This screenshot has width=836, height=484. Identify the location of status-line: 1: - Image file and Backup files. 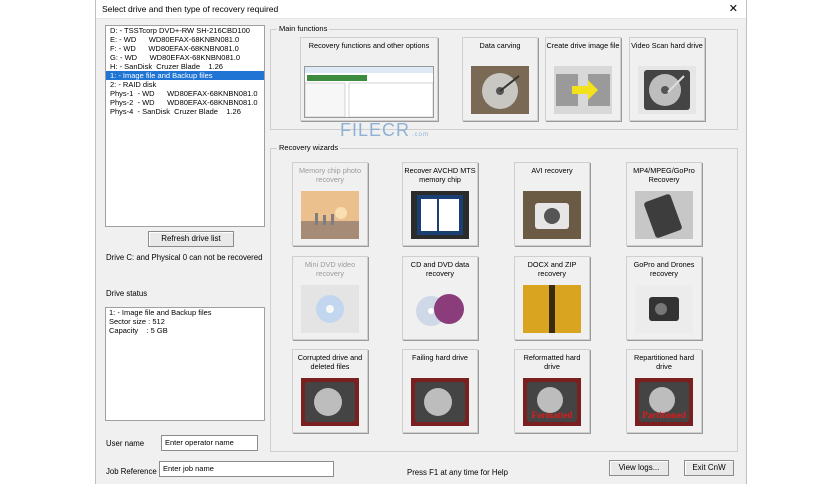
(160, 312).